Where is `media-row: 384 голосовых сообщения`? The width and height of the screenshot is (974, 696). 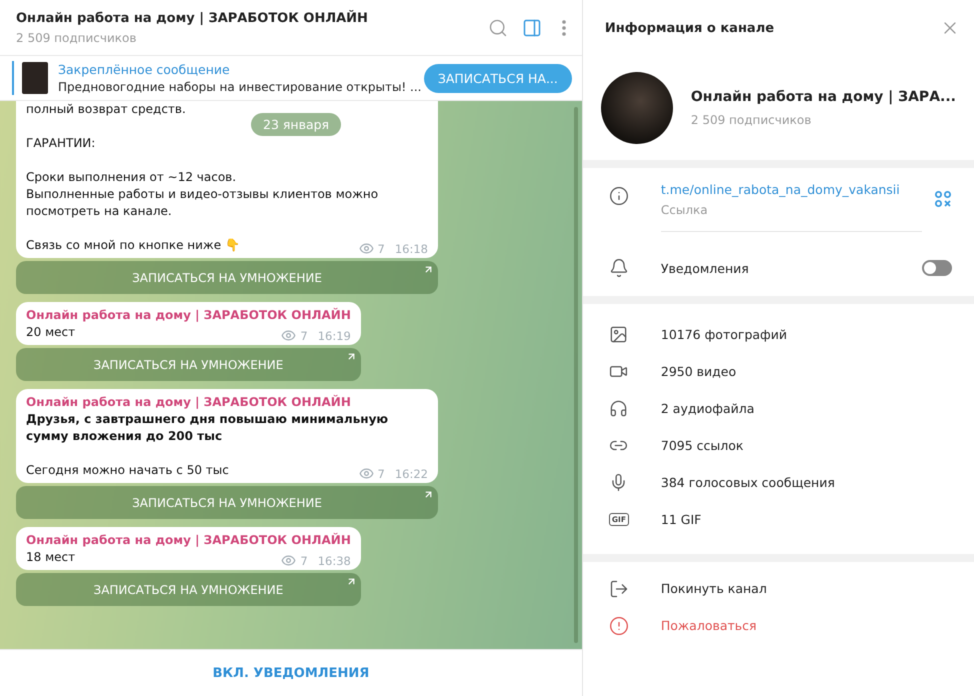
media-row: 384 голосовых сообщения is located at coordinates (778, 482).